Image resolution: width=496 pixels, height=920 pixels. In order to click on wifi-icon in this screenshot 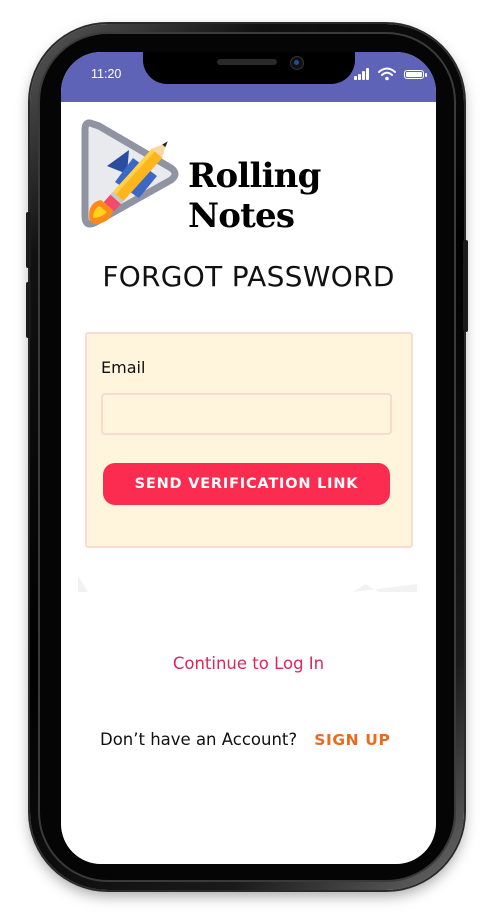, I will do `click(387, 74)`.